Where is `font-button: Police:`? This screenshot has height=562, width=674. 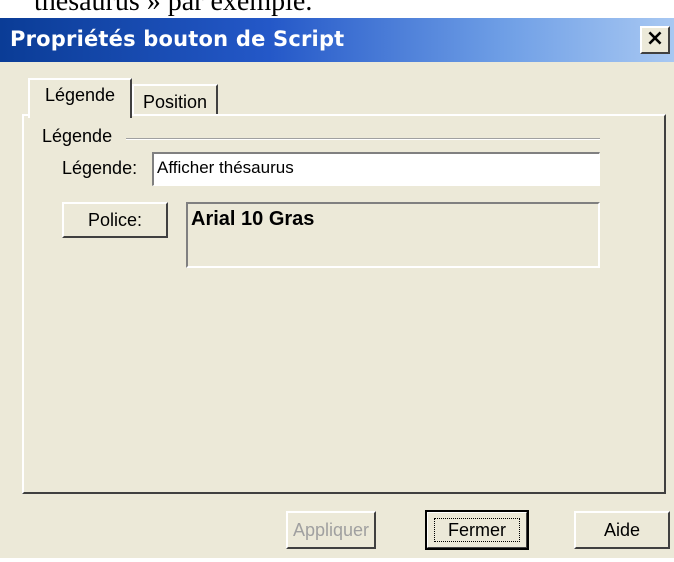 font-button: Police: is located at coordinates (115, 220).